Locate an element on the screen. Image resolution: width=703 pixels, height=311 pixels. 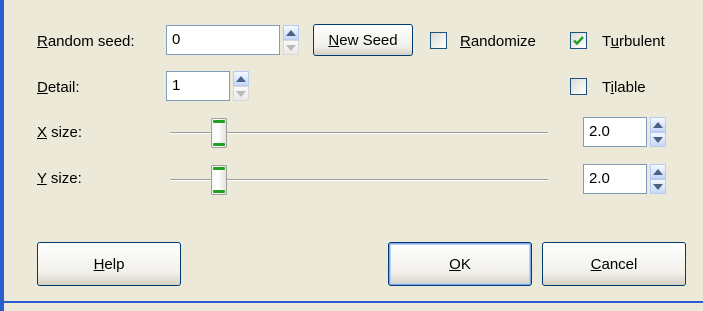
x-size-label: X size: is located at coordinates (59, 132).